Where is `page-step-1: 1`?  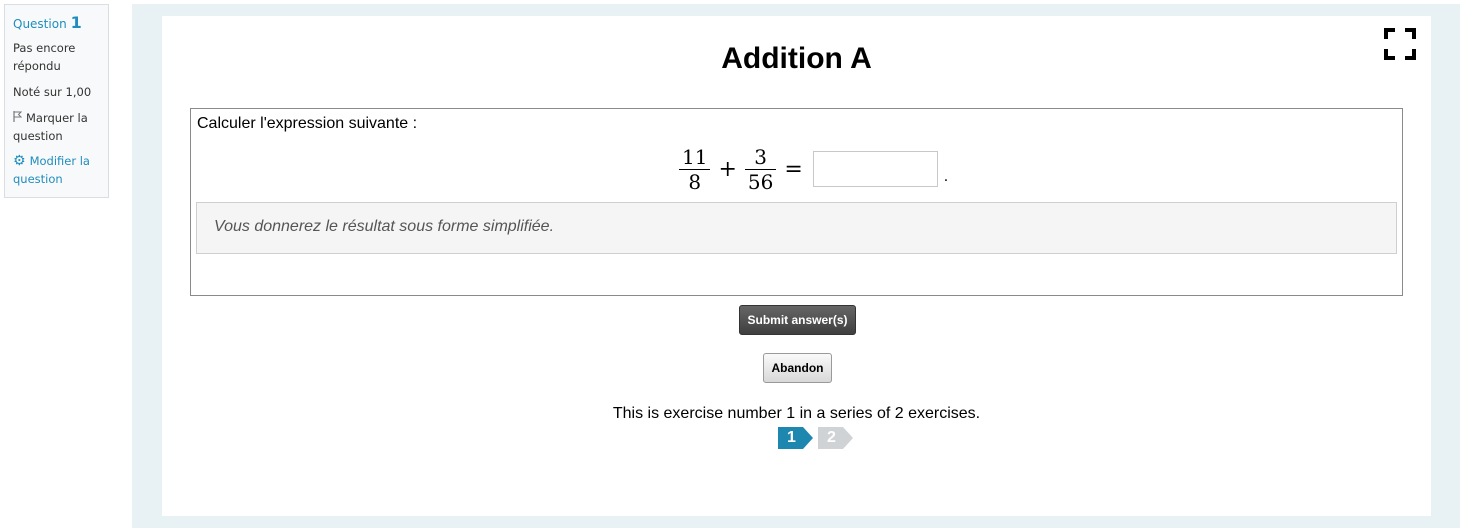
page-step-1: 1 is located at coordinates (796, 438).